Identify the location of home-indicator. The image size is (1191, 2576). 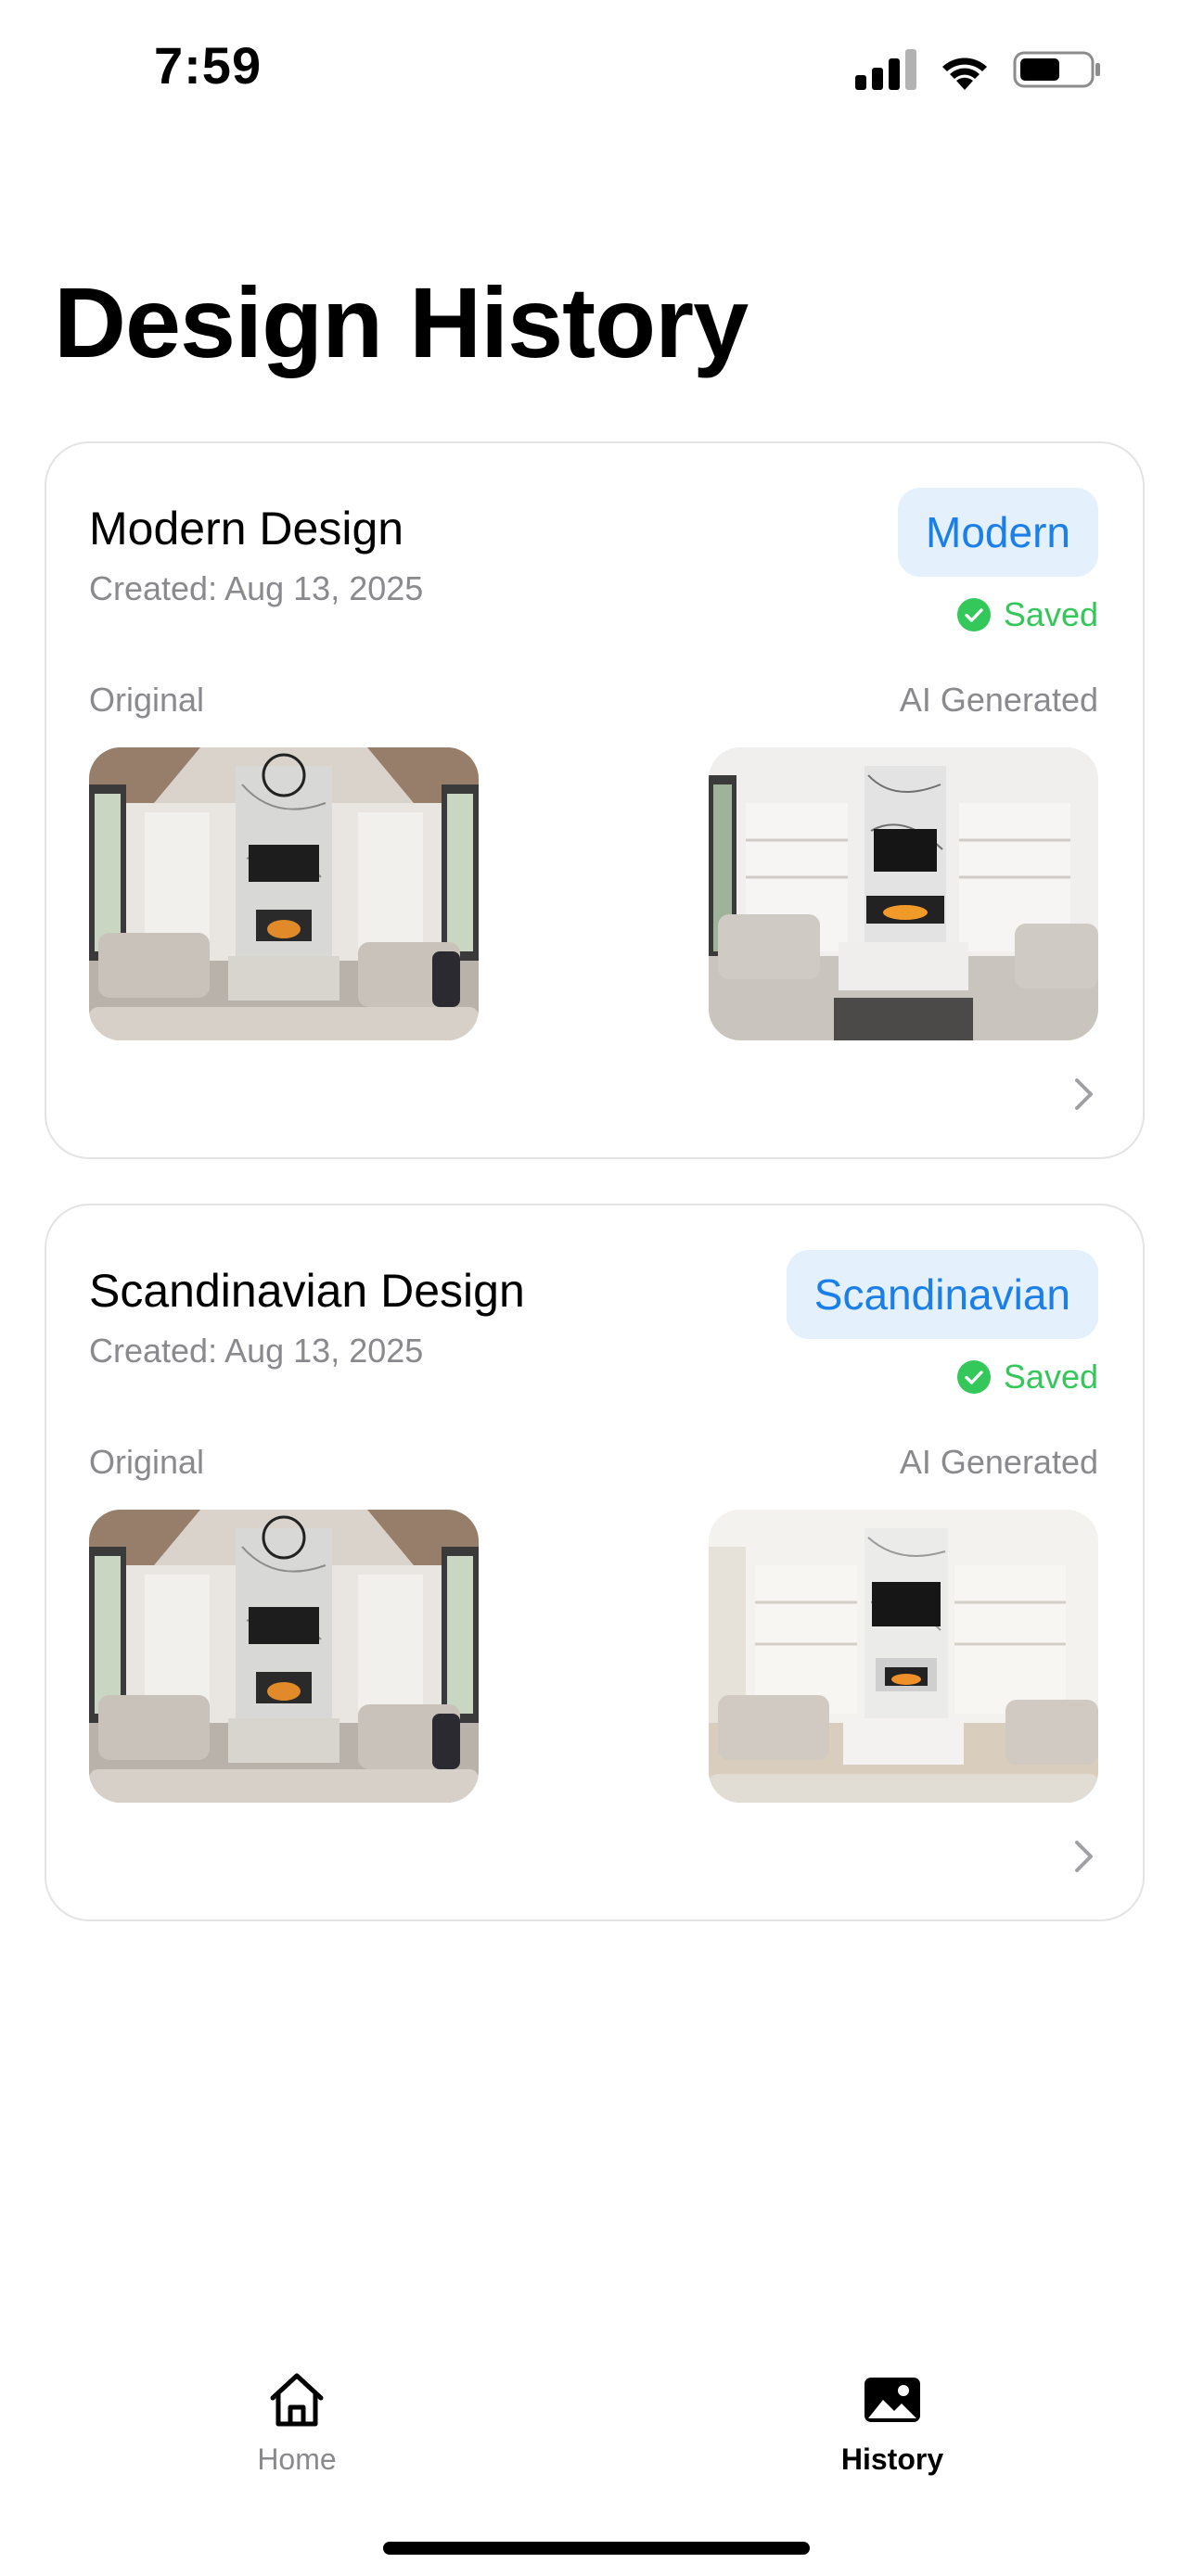
(597, 2548).